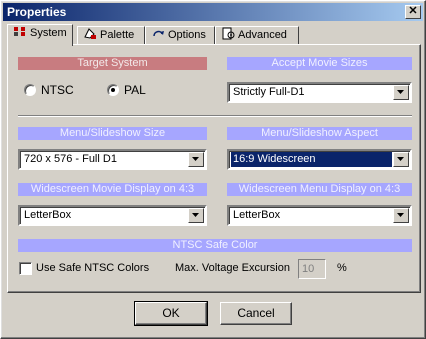  I want to click on safe-ntsc-checkbox, so click(25, 268).